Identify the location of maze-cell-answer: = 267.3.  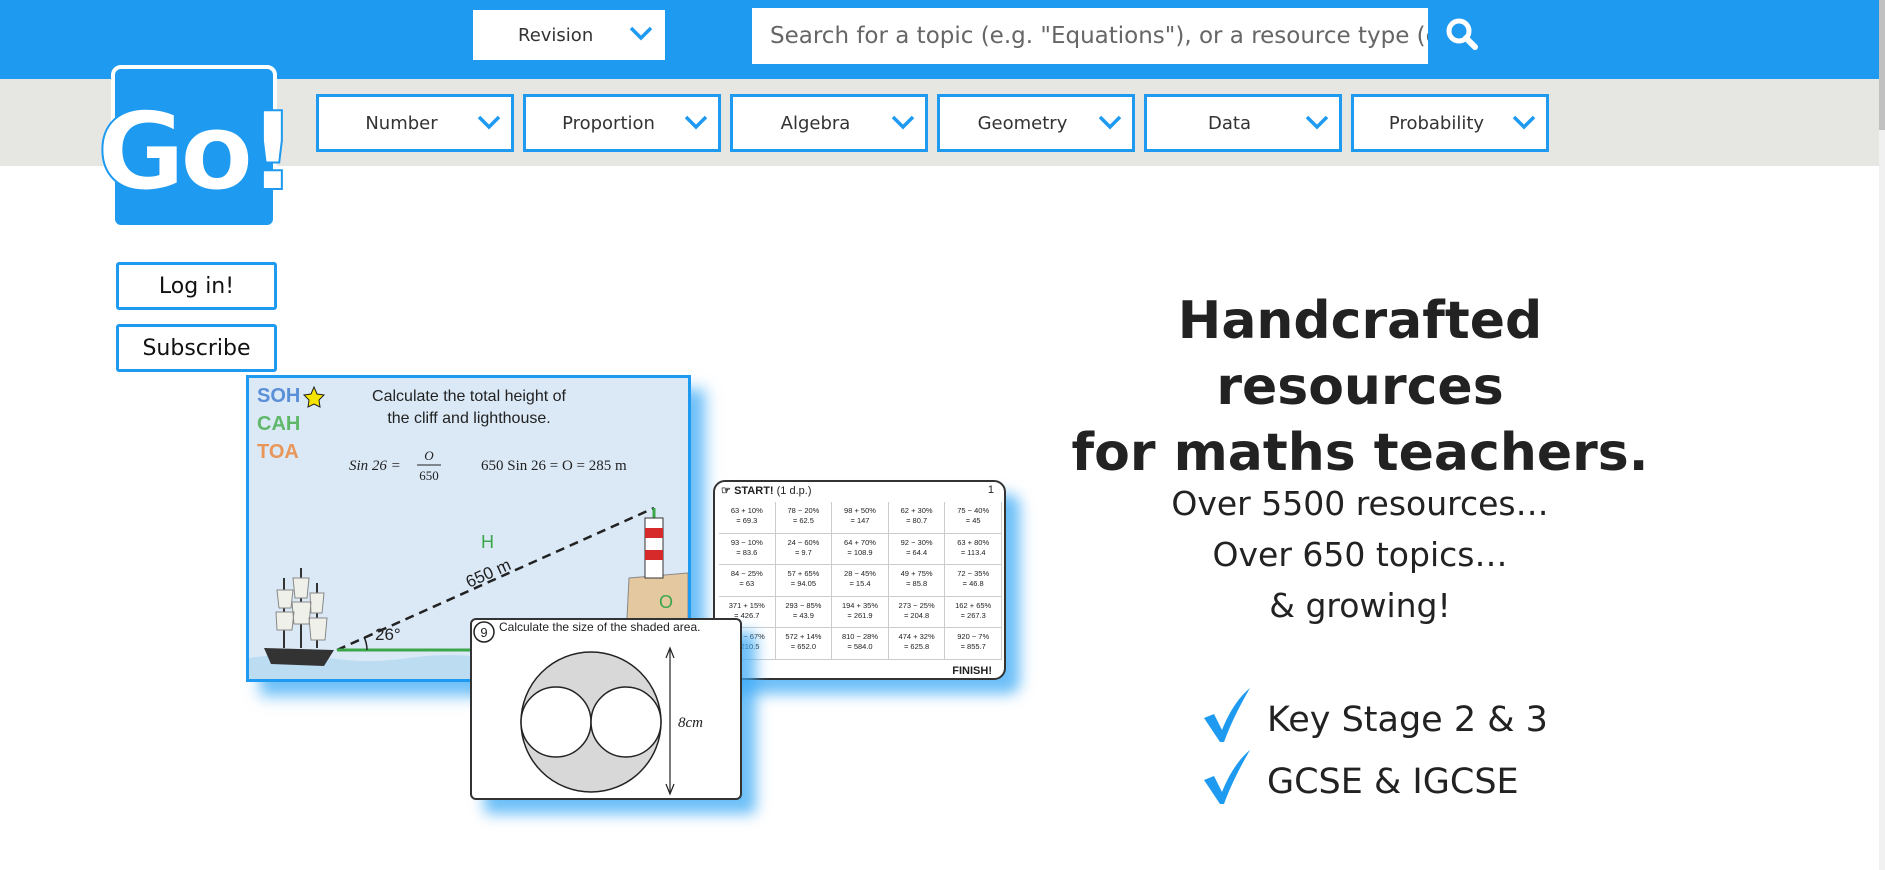
(973, 615).